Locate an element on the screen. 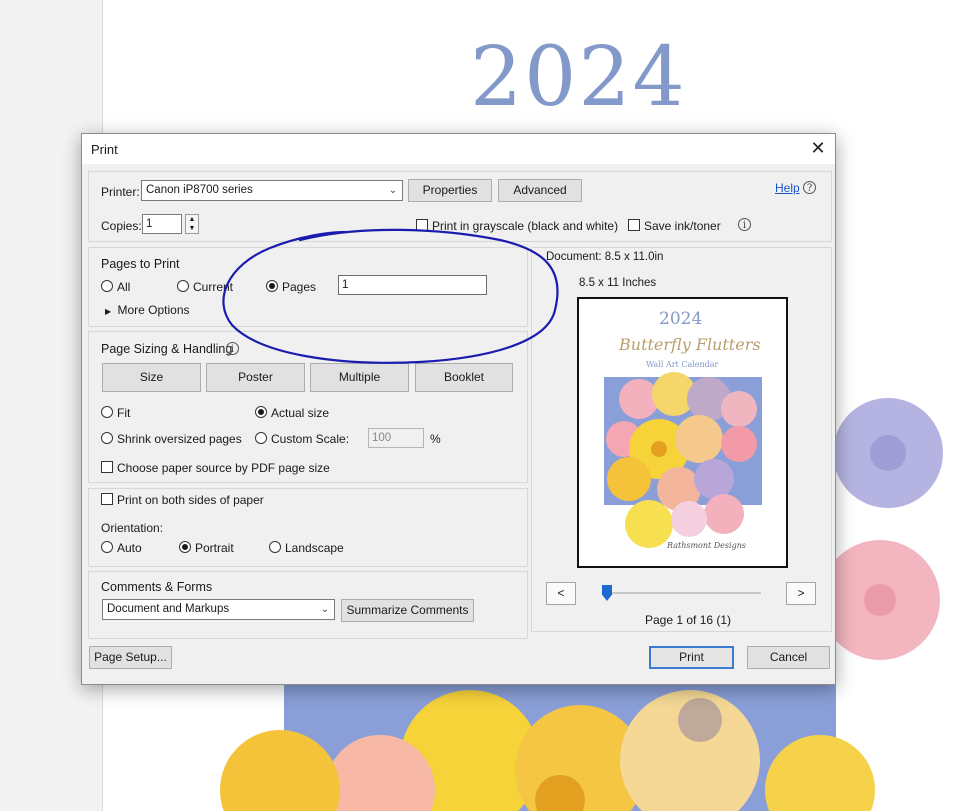 The height and width of the screenshot is (811, 965). page-sizing-info-icon: i is located at coordinates (232, 348).